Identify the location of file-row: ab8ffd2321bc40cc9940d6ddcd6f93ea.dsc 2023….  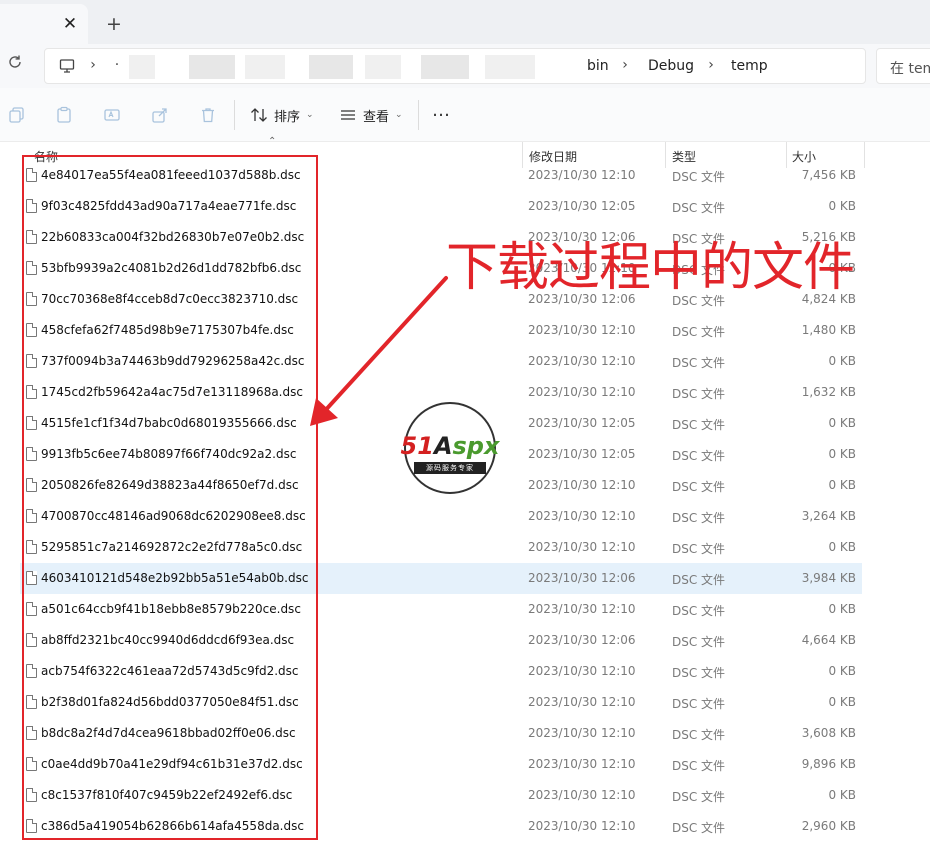
(441, 640).